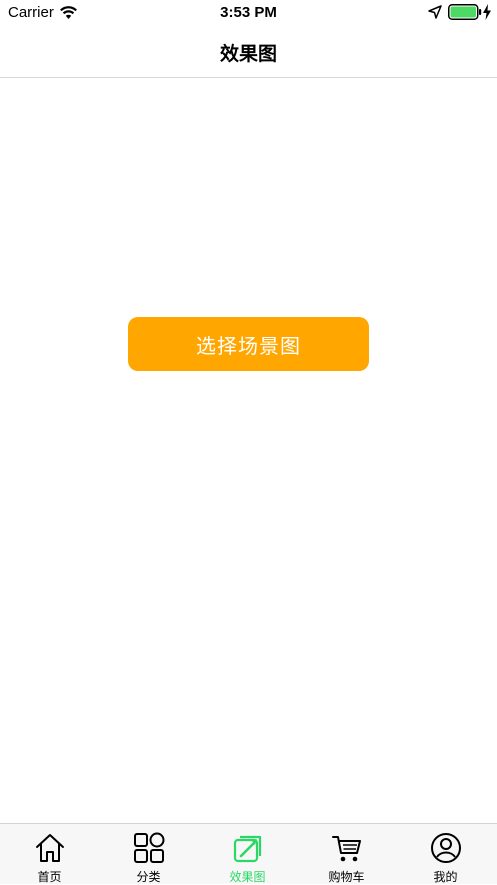 The width and height of the screenshot is (497, 885). What do you see at coordinates (346, 877) in the screenshot?
I see `tab-label: 购物车` at bounding box center [346, 877].